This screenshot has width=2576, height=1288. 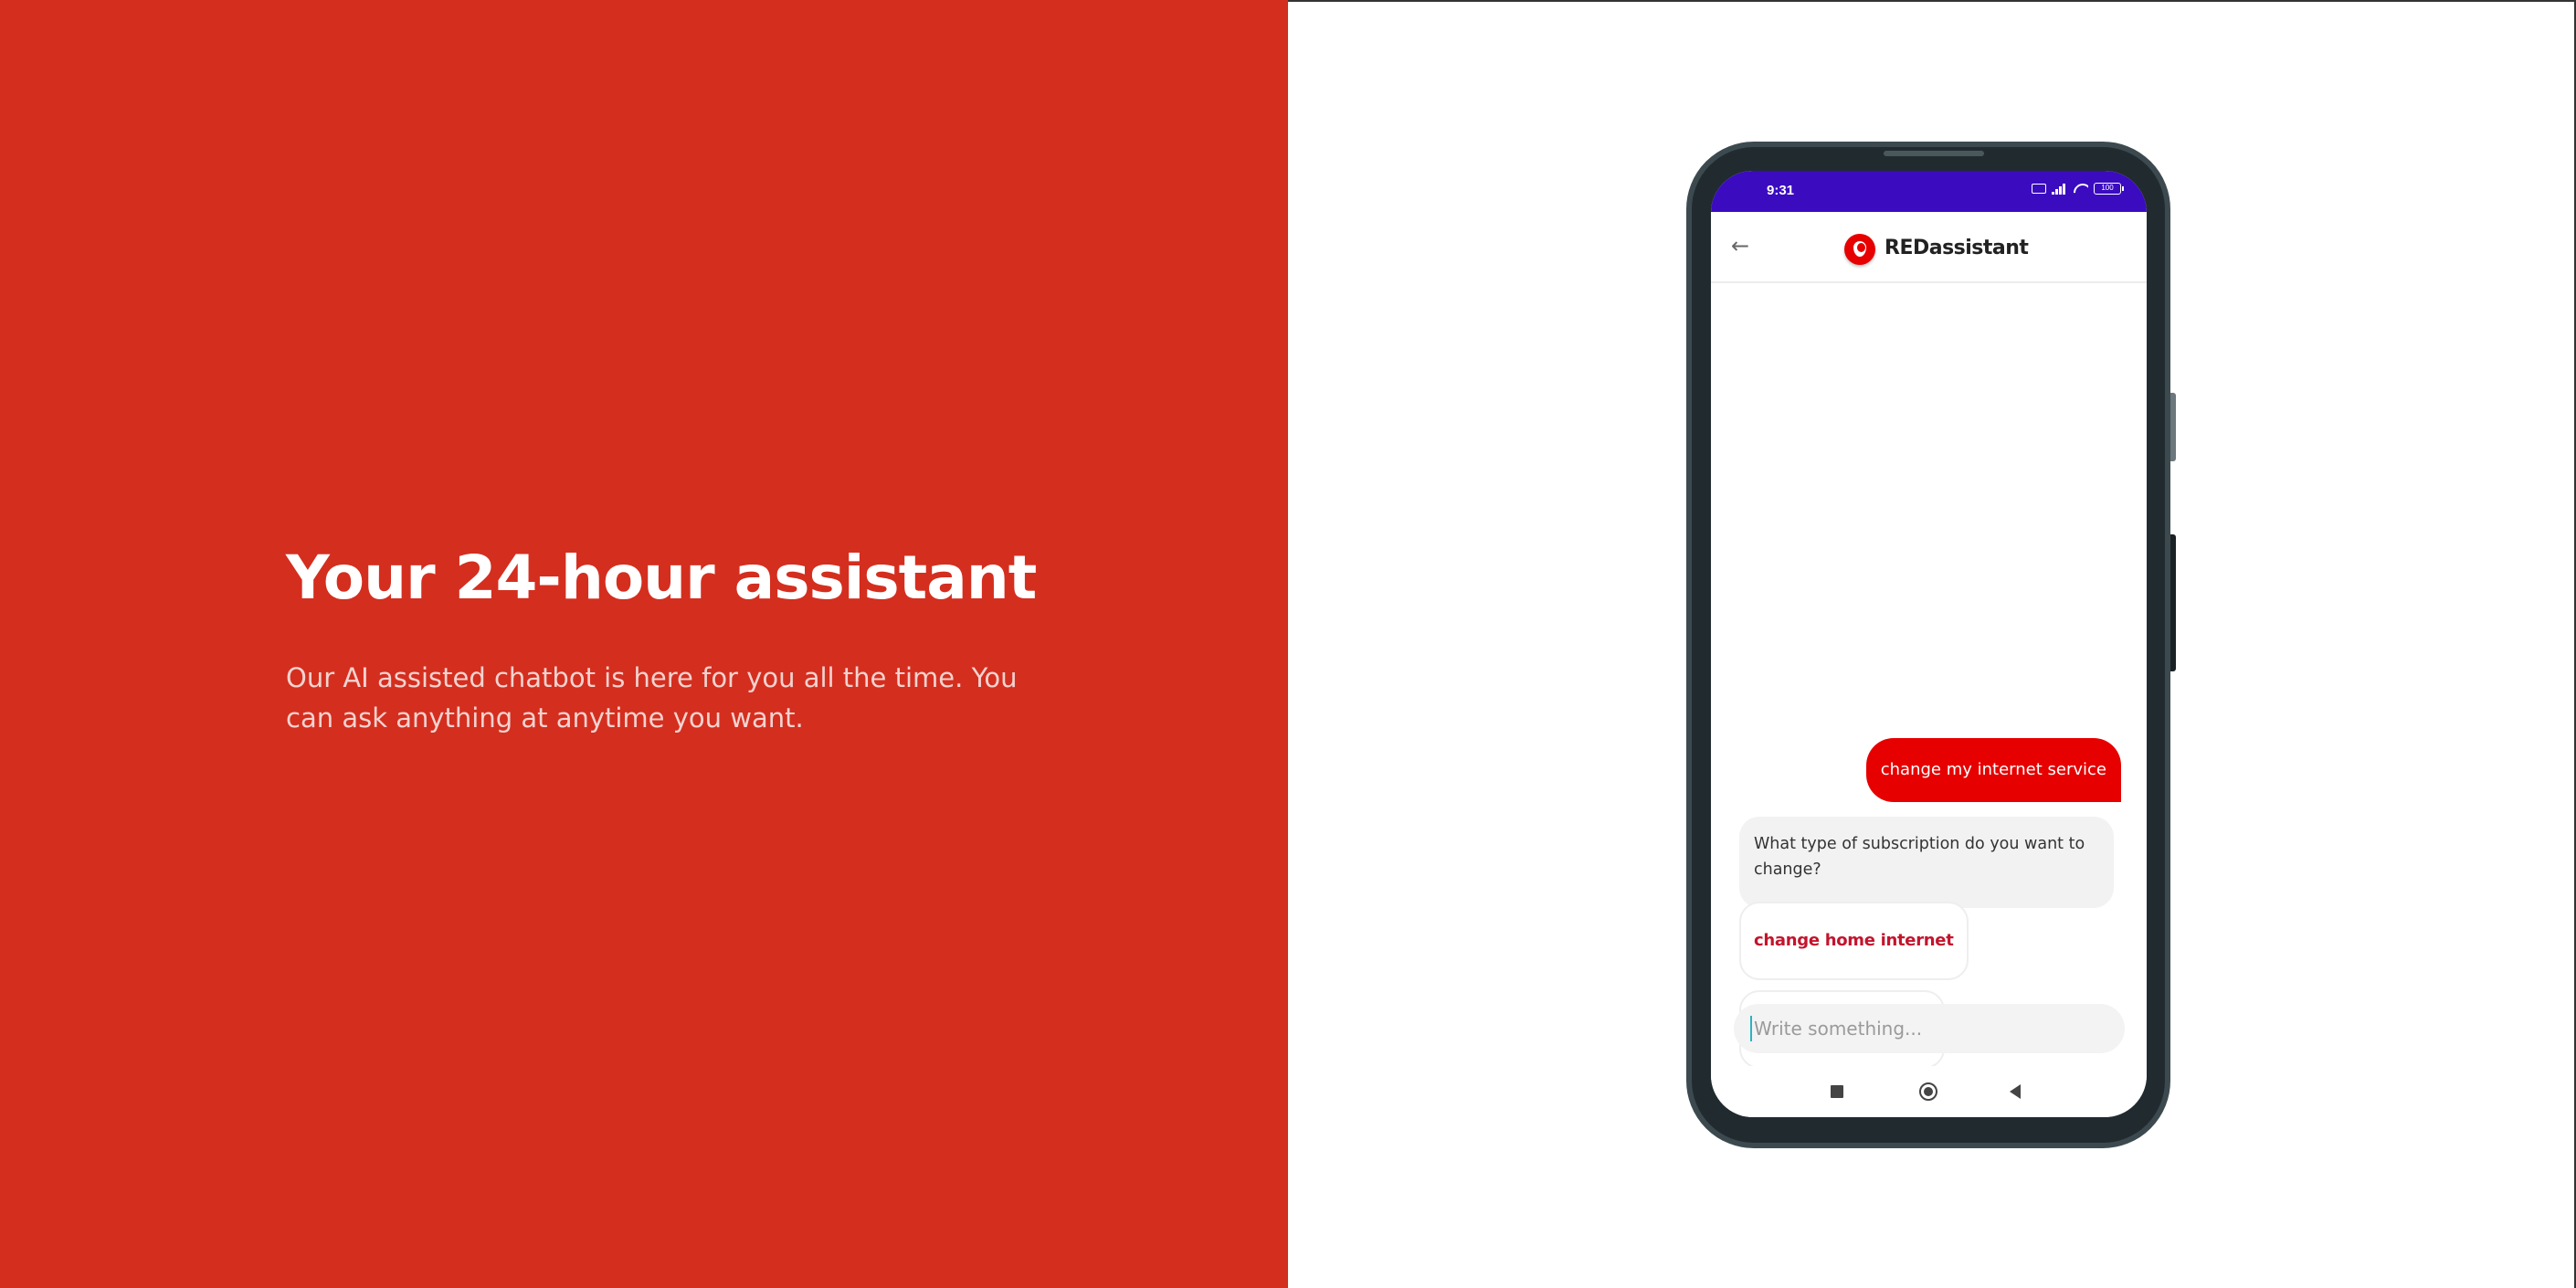 What do you see at coordinates (1837, 1092) in the screenshot?
I see `recent-apps-icon` at bounding box center [1837, 1092].